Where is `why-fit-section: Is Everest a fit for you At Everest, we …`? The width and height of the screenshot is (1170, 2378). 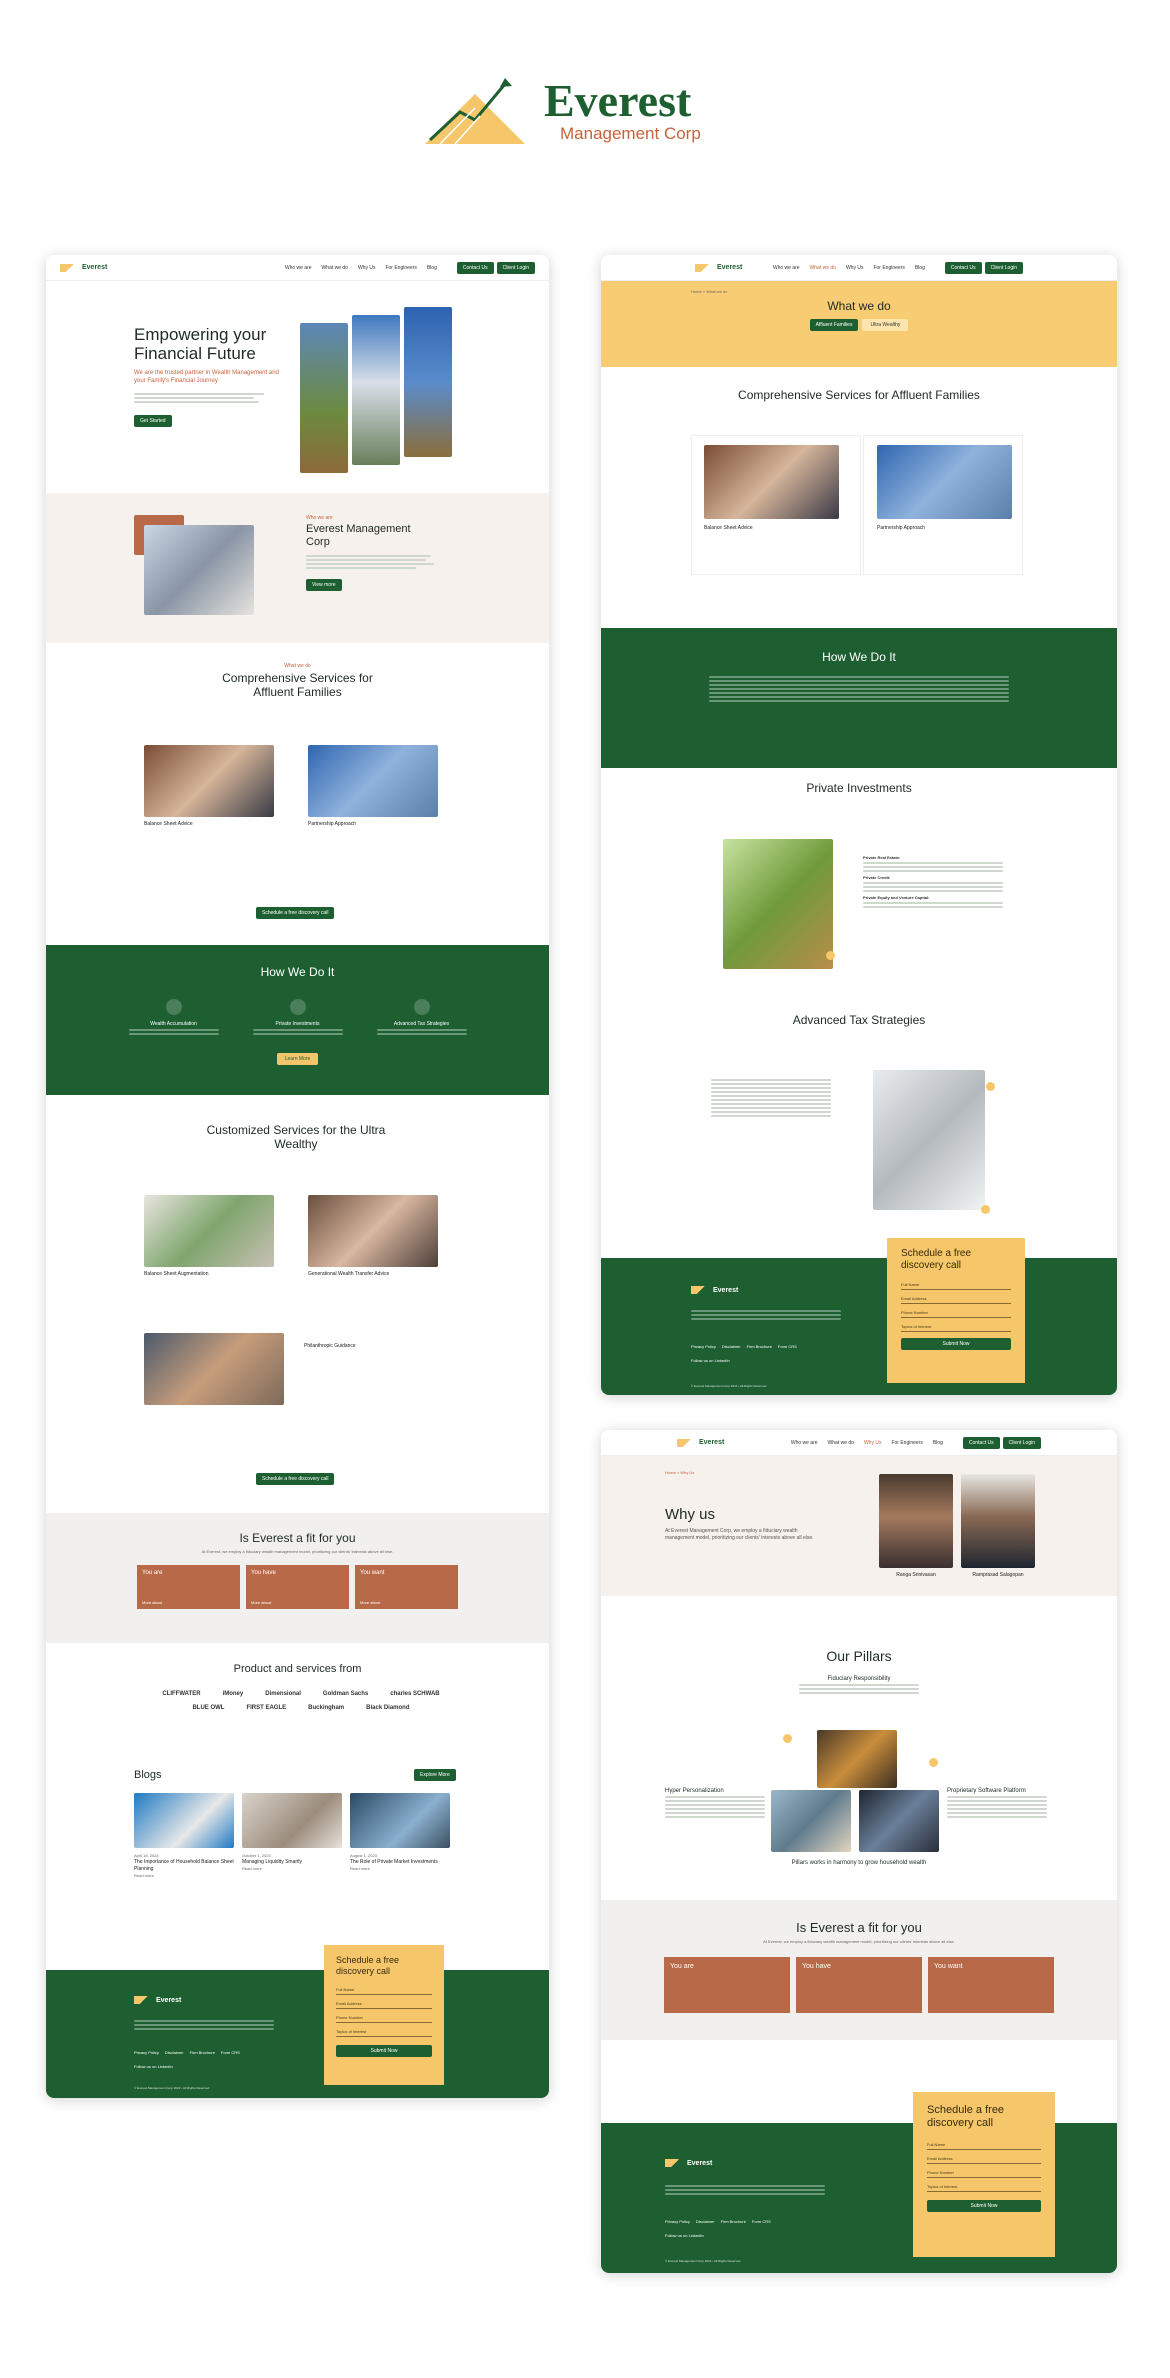
why-fit-section: Is Everest a fit for you At Everest, we … is located at coordinates (859, 1970).